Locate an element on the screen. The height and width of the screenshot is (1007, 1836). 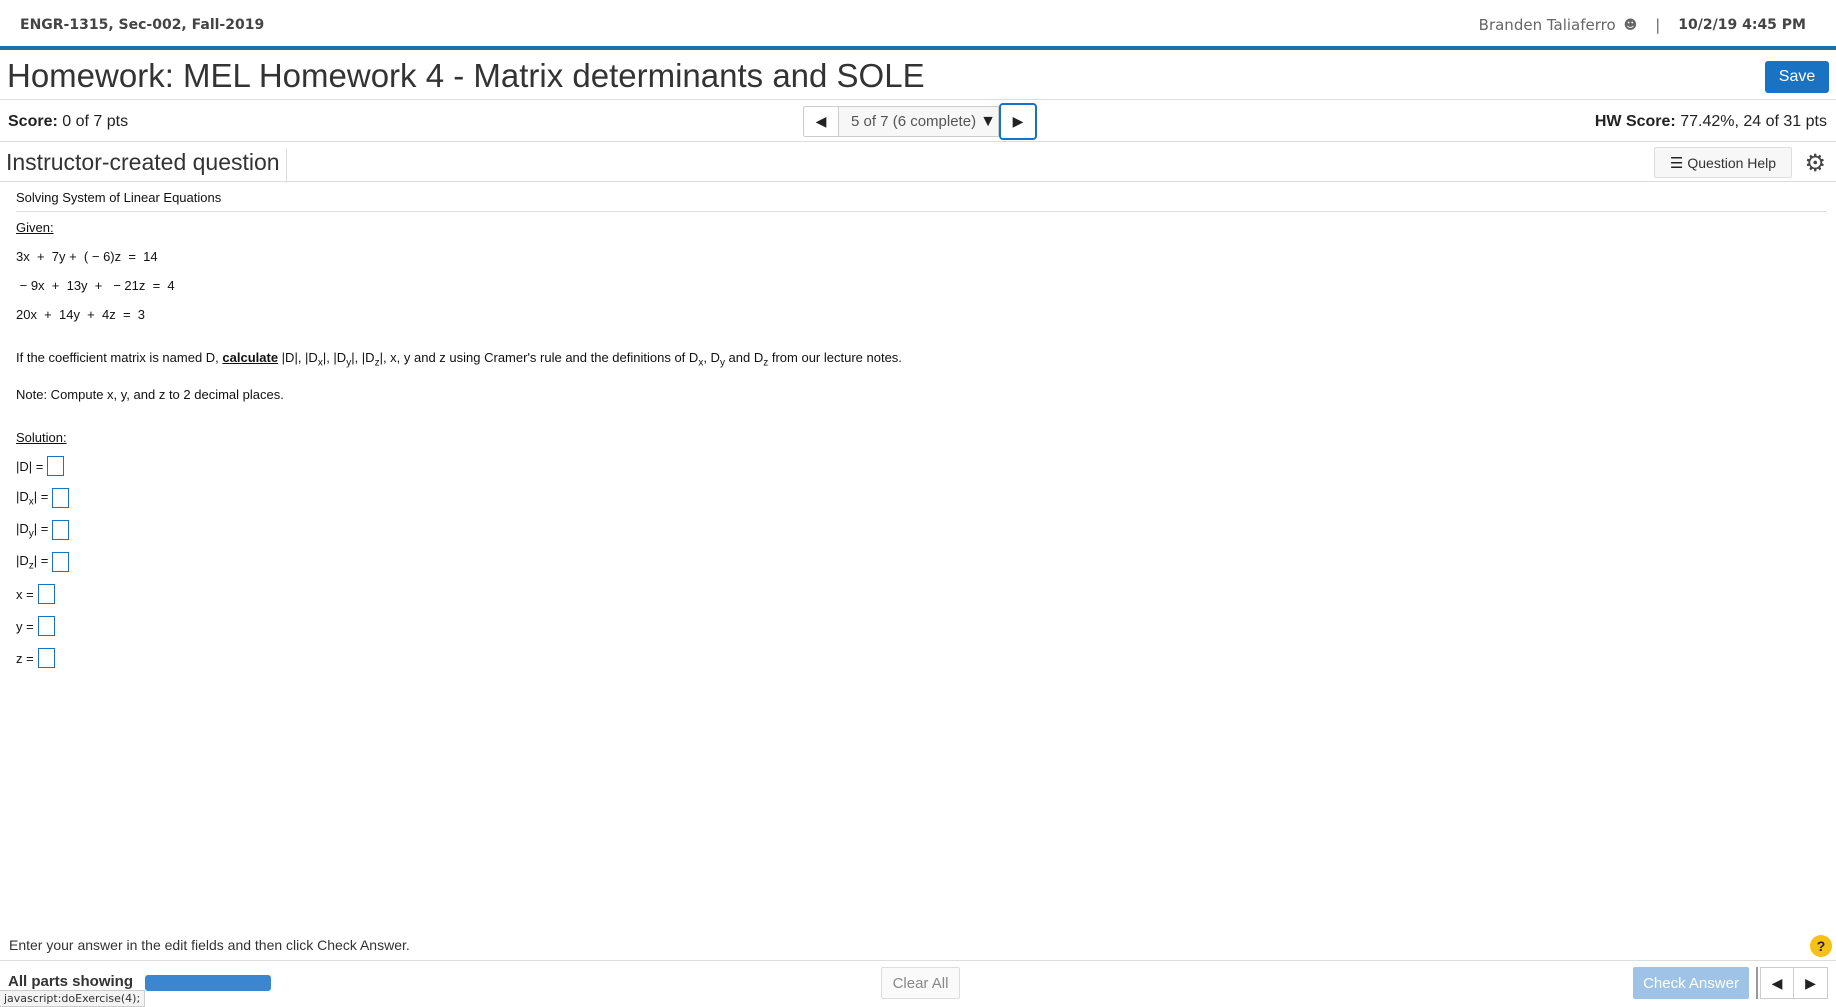
answer-row-z: z = is located at coordinates (921, 658).